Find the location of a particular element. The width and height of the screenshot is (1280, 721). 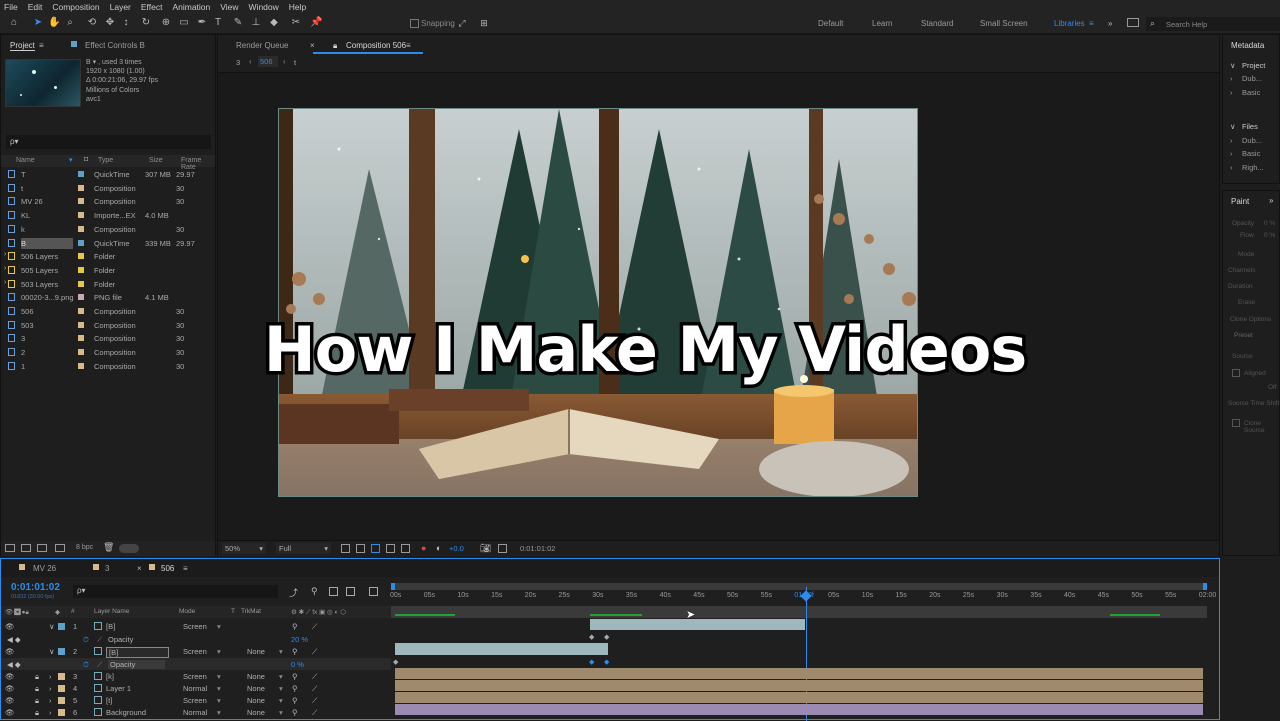

rotate-tool-icon: ↻ is located at coordinates (146, 23).